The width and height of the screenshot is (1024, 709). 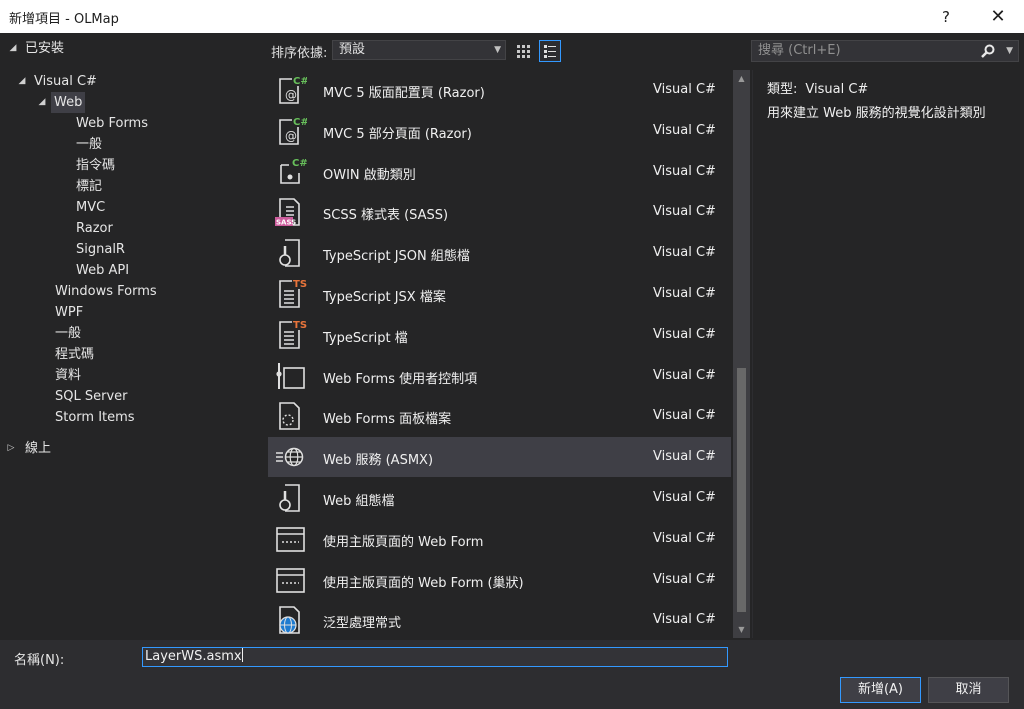 I want to click on tree-node-web-child-4: MVC, so click(x=133, y=207).